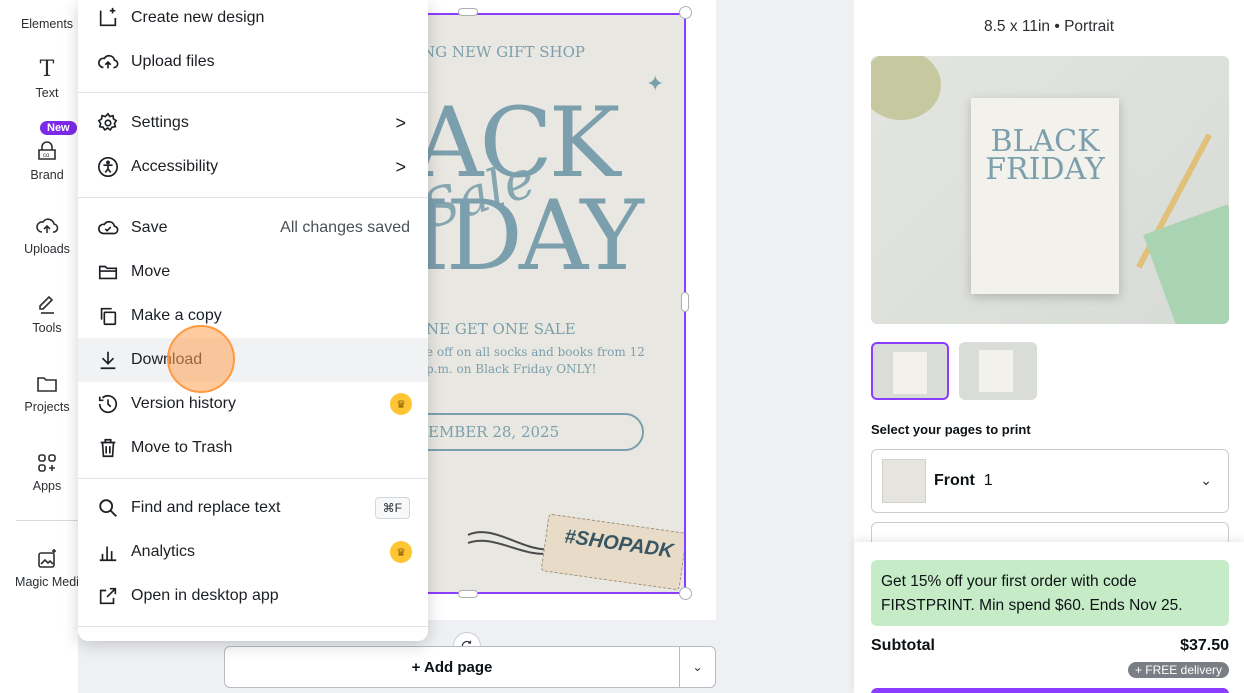  What do you see at coordinates (535, 352) in the screenshot?
I see `design-desc-line1: e off on all socks and books from 12` at bounding box center [535, 352].